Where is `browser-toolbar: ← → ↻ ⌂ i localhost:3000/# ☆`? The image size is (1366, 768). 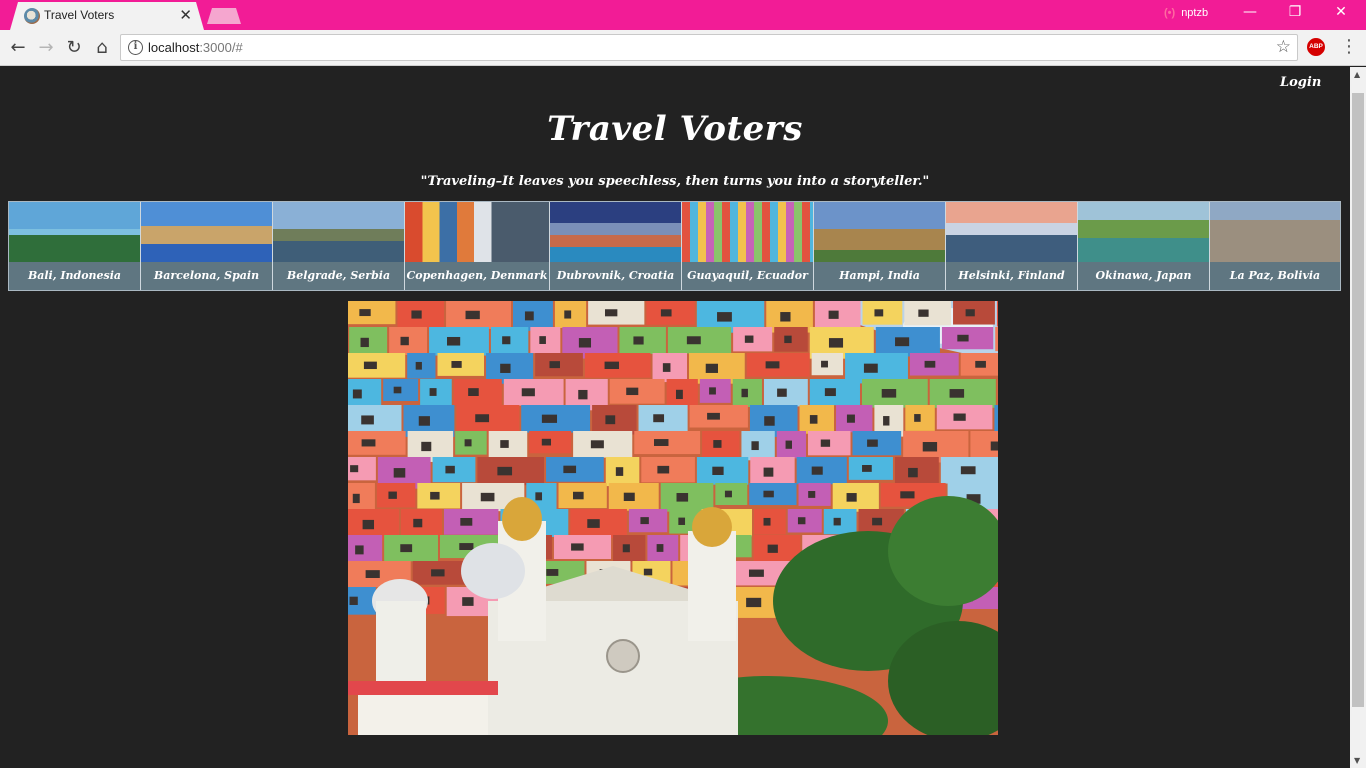 browser-toolbar: ← → ↻ ⌂ i localhost:3000/# ☆ is located at coordinates (683, 48).